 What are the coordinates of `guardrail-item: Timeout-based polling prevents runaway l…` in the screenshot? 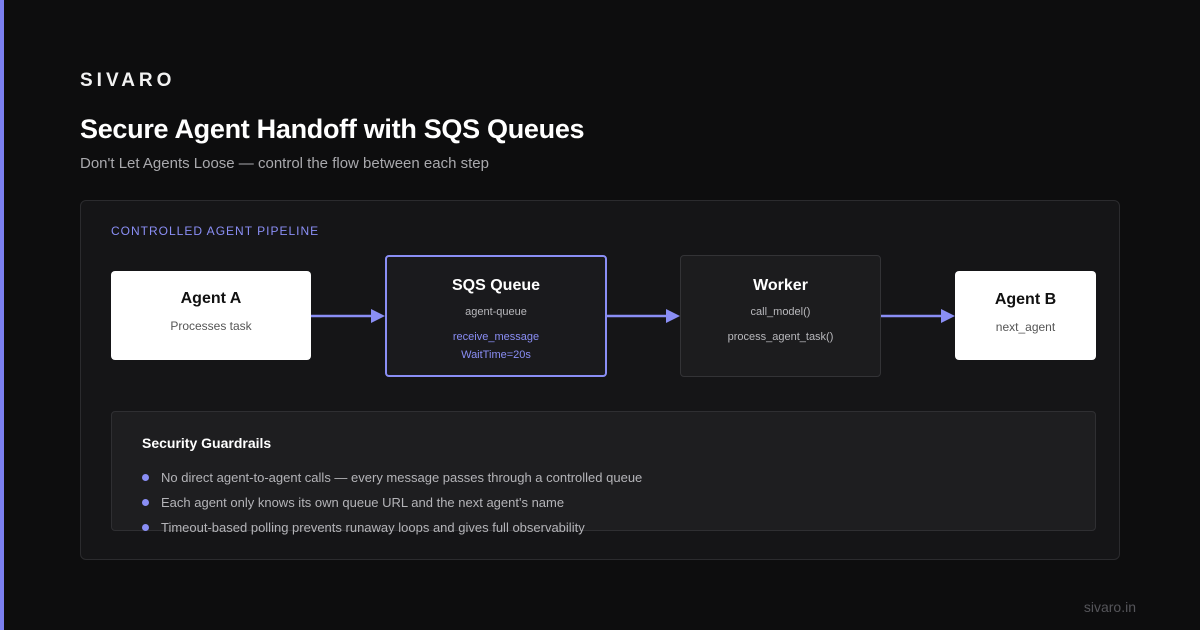 It's located at (363, 527).